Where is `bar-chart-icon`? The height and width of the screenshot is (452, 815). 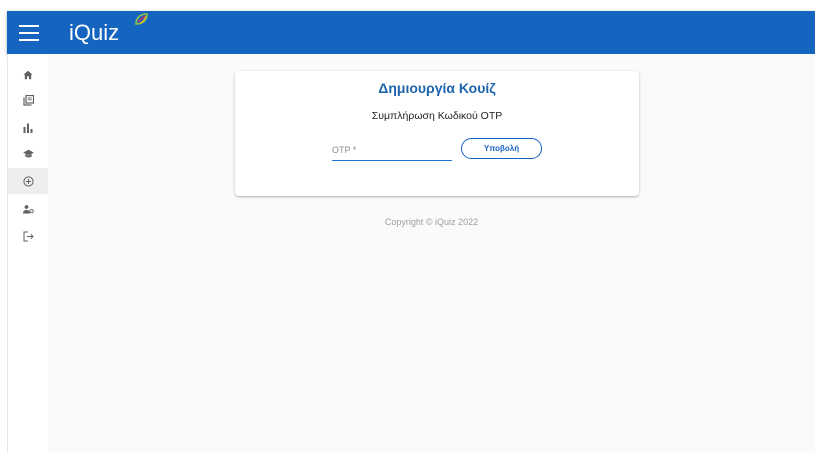
bar-chart-icon is located at coordinates (28, 128).